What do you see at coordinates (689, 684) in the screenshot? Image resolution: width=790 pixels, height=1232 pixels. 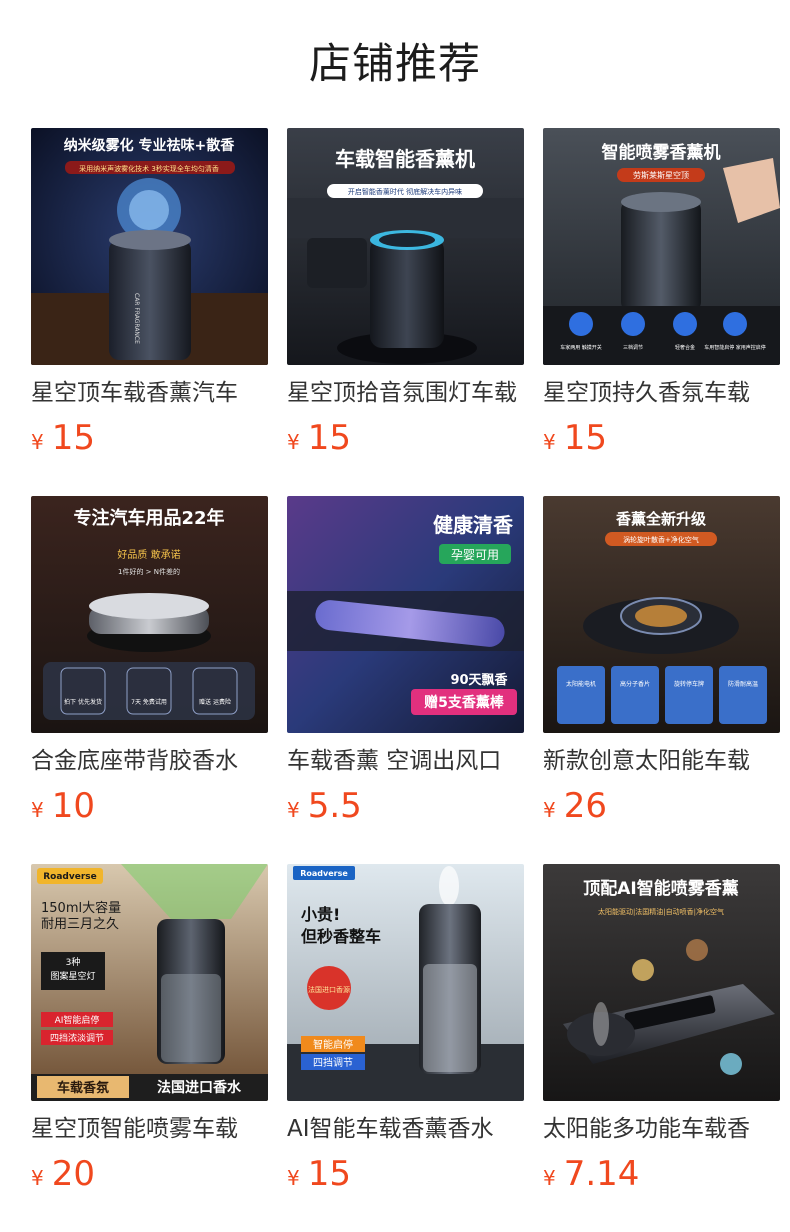 I see `feature-label: 旋转停车牌` at bounding box center [689, 684].